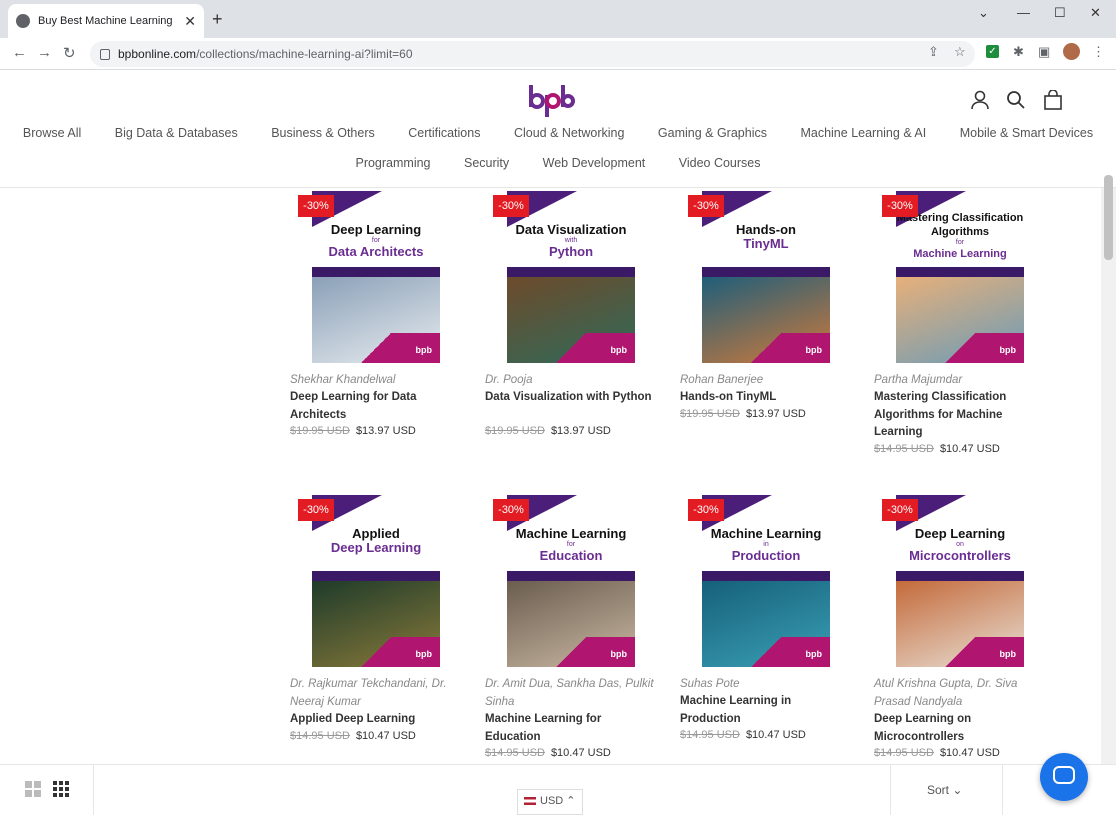 Image resolution: width=1116 pixels, height=815 pixels. What do you see at coordinates (572, 380) in the screenshot?
I see `product-author: Dr. Pooja` at bounding box center [572, 380].